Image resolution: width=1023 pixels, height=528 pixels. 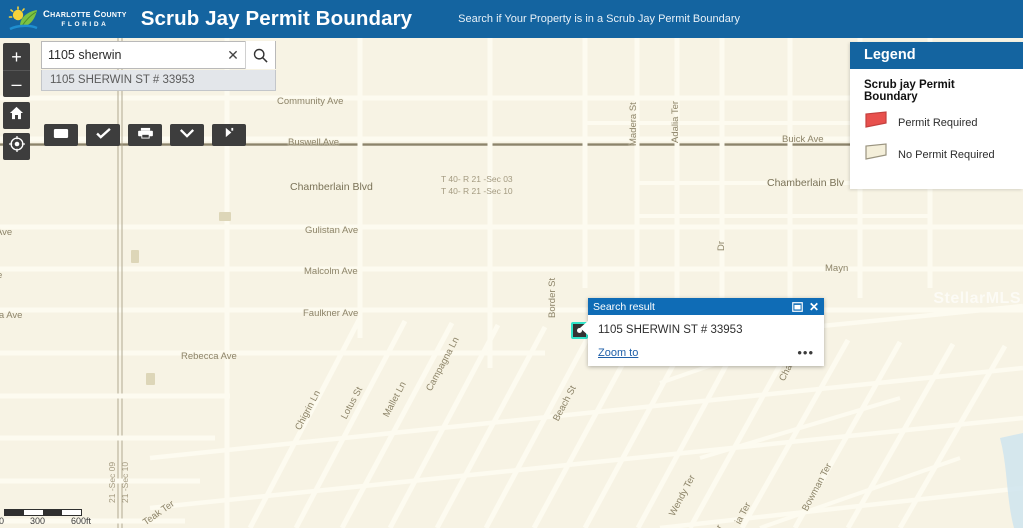 I want to click on zoom-in-button: +, so click(x=16, y=56).